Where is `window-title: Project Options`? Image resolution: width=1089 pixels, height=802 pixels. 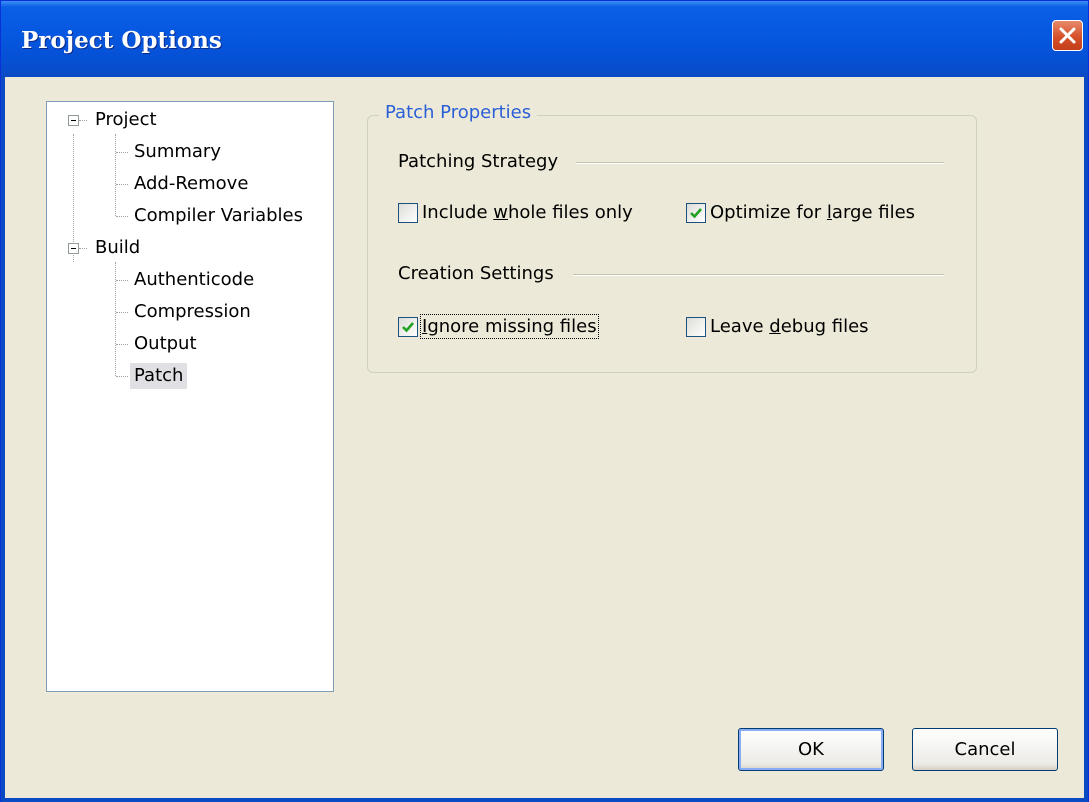
window-title: Project Options is located at coordinates (121, 40).